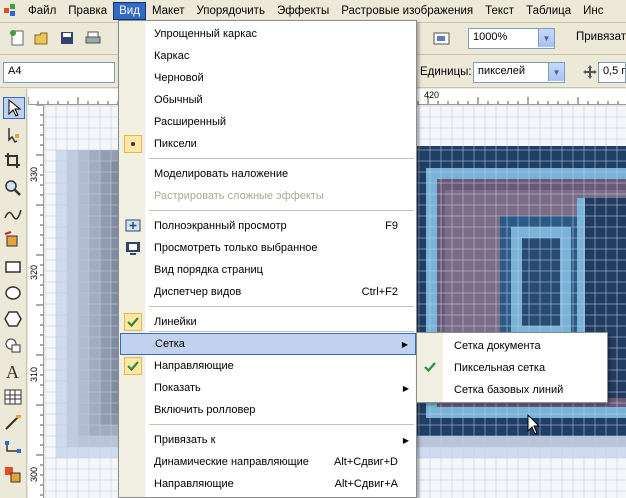  What do you see at coordinates (268, 462) in the screenshot?
I see `menu-item-dynamic-guides: Динамические направляющие Alt+Сдвиг+D` at bounding box center [268, 462].